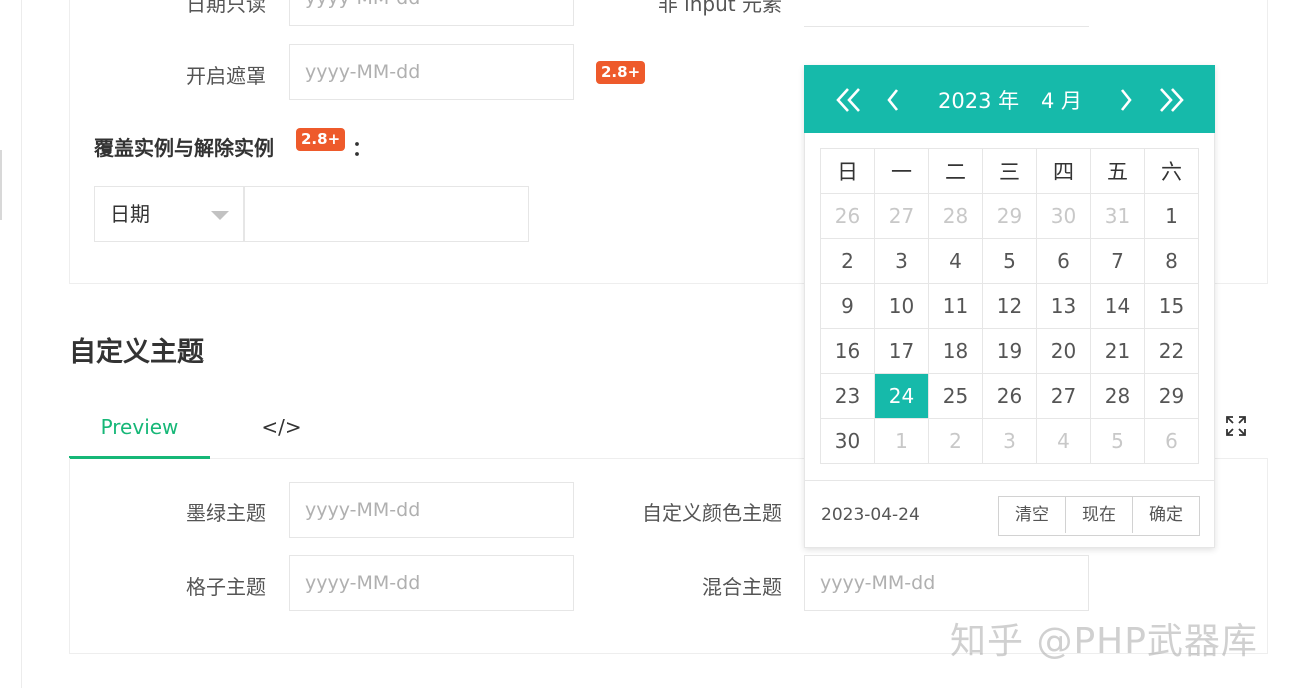  I want to click on day-cell: 14, so click(1117, 306).